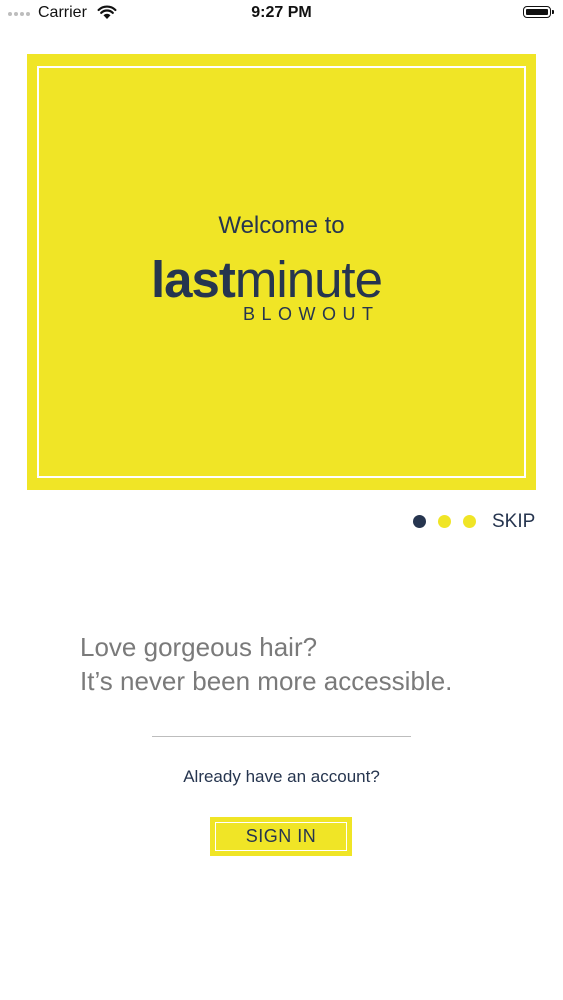 Image resolution: width=563 pixels, height=1000 pixels. I want to click on logo-word-minute: minute, so click(308, 279).